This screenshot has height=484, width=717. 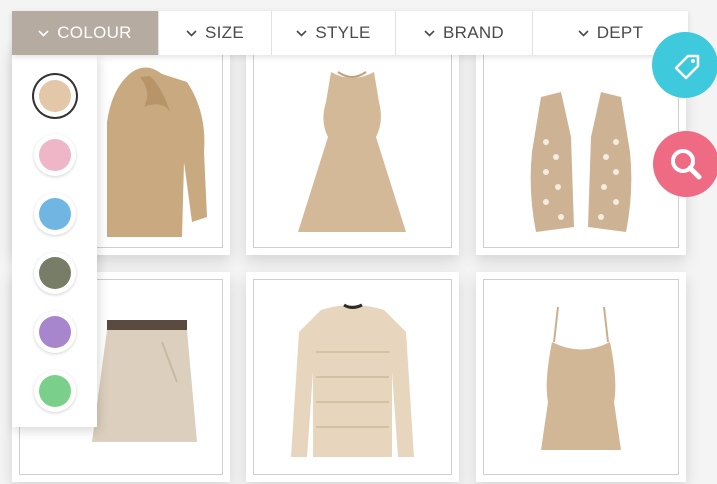 I want to click on search-icon, so click(x=686, y=164).